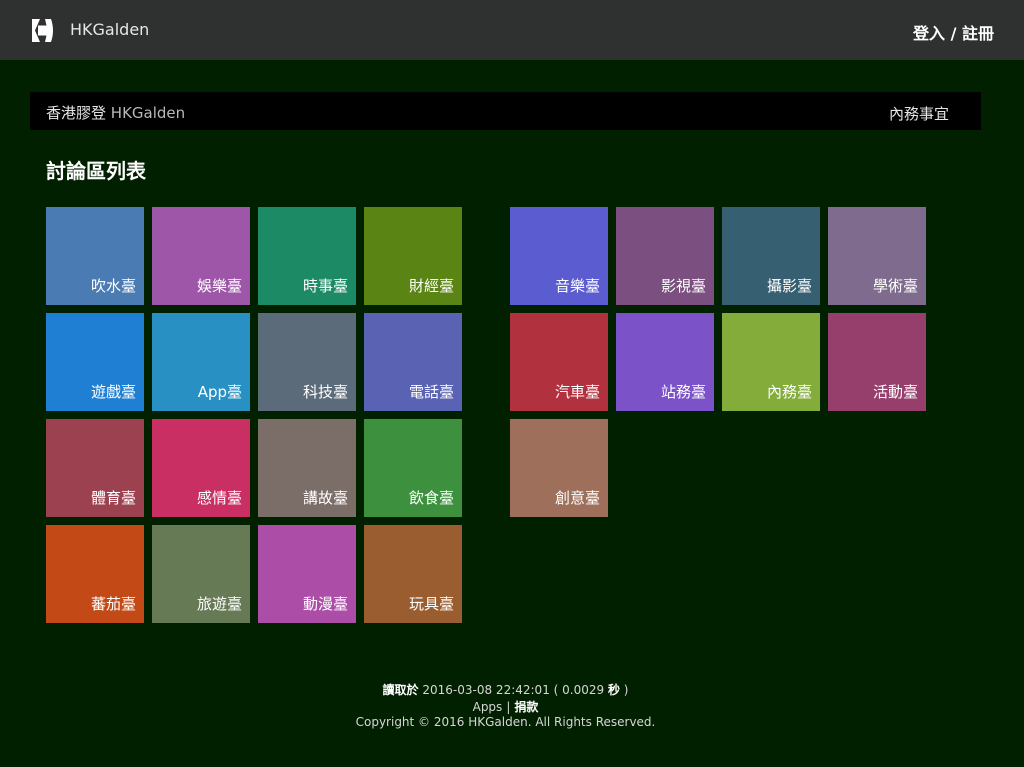  I want to click on footer-apps-link: Apps, so click(488, 707).